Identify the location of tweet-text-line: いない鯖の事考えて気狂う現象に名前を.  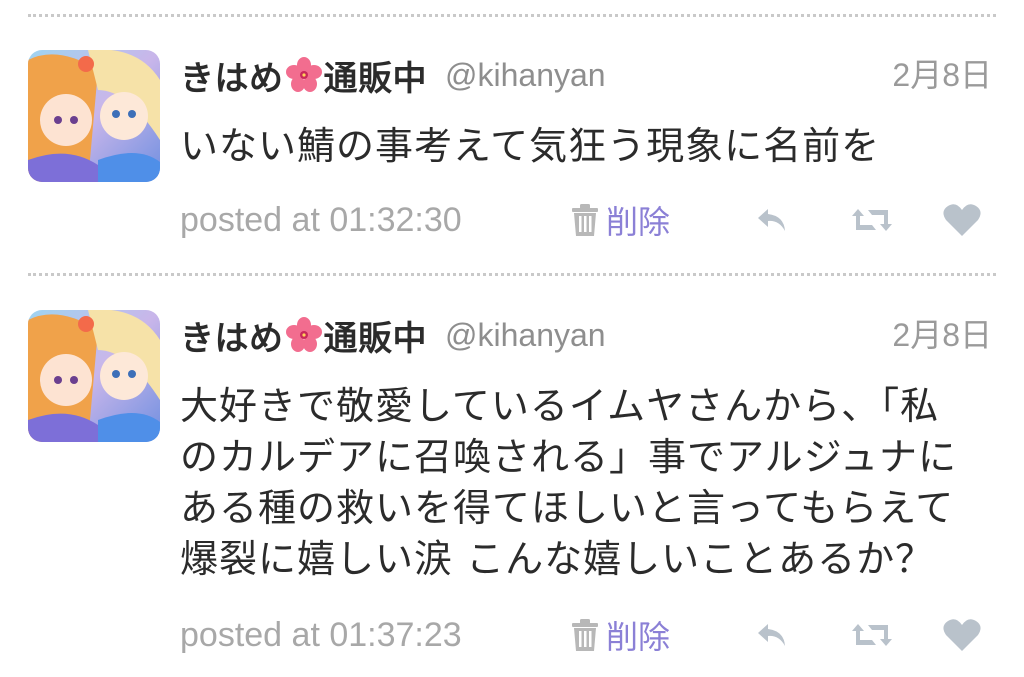
(530, 146).